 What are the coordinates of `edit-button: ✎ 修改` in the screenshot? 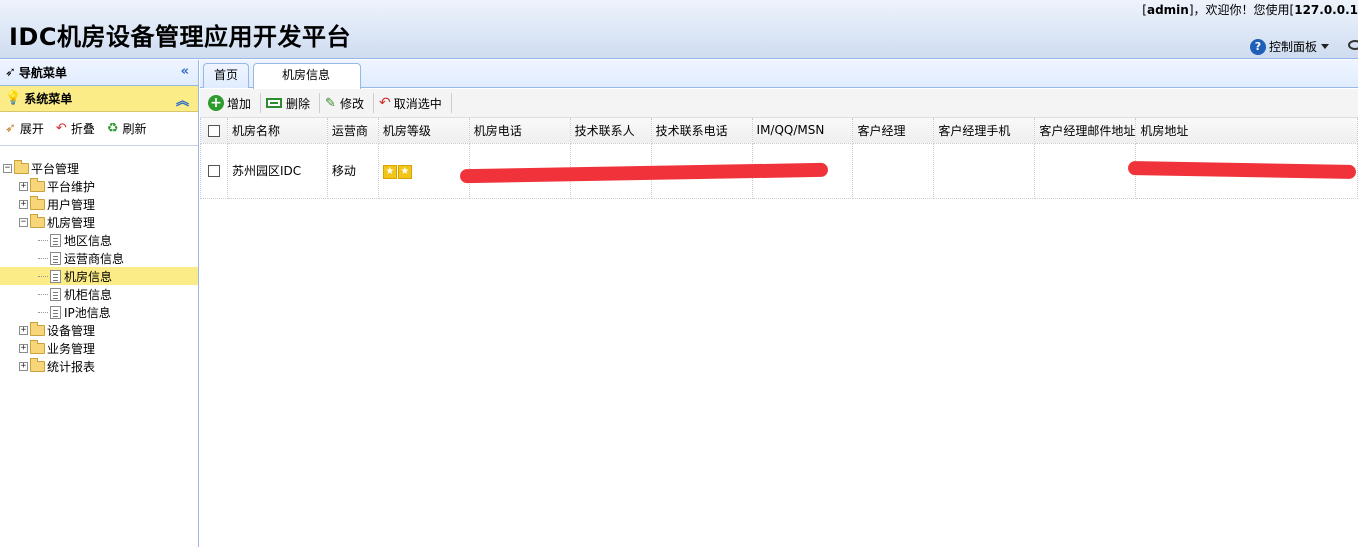 It's located at (346, 103).